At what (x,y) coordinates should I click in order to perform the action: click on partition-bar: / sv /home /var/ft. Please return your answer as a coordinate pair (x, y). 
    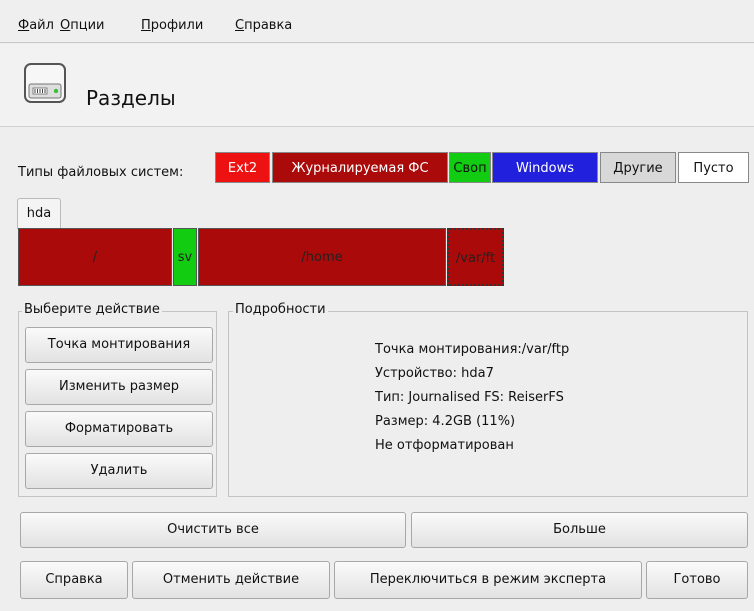
    Looking at the image, I should click on (261, 257).